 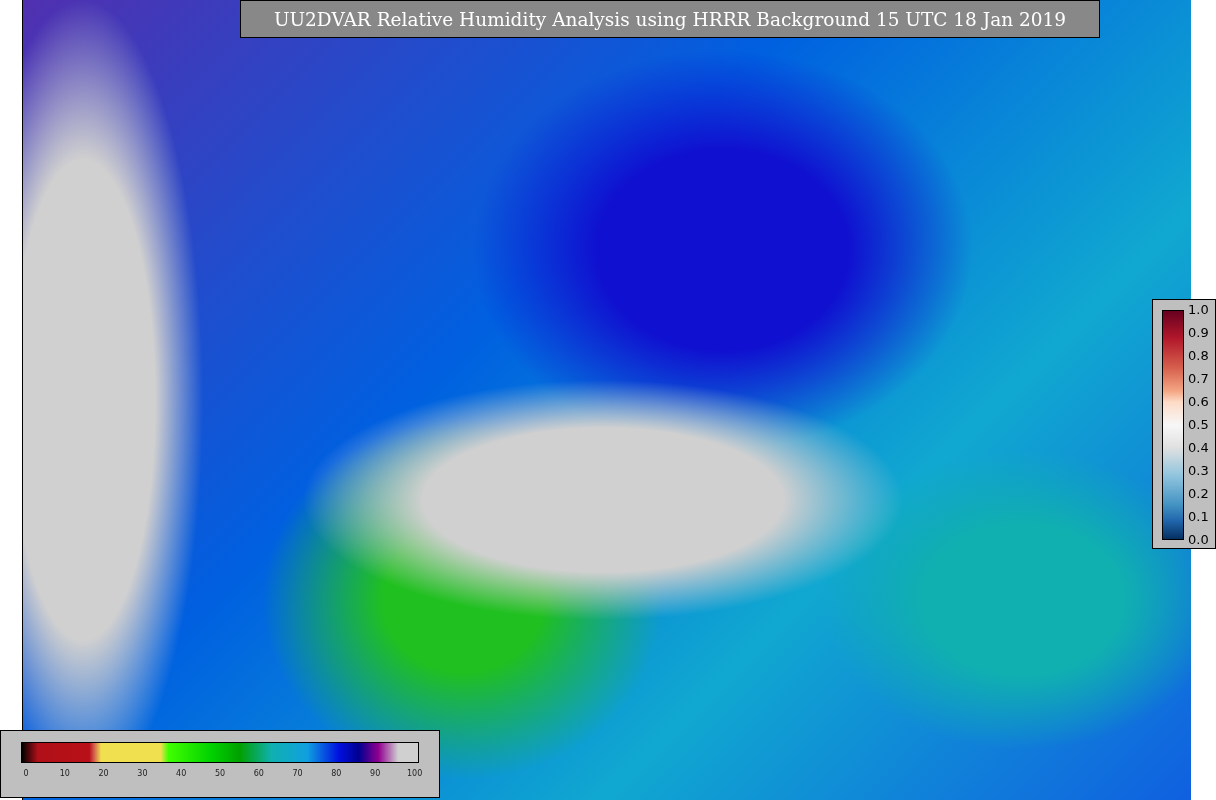 I want to click on tick-label: 0.4, so click(x=1198, y=448).